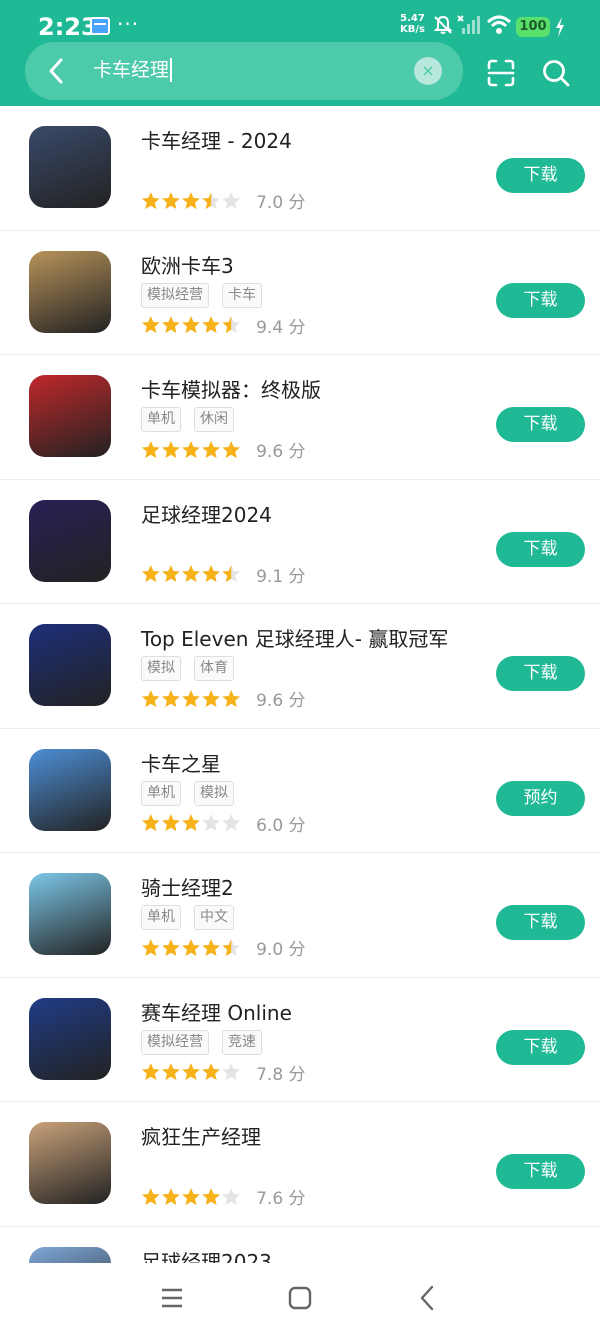  What do you see at coordinates (281, 1199) in the screenshot?
I see `rating-score: 7.6 分` at bounding box center [281, 1199].